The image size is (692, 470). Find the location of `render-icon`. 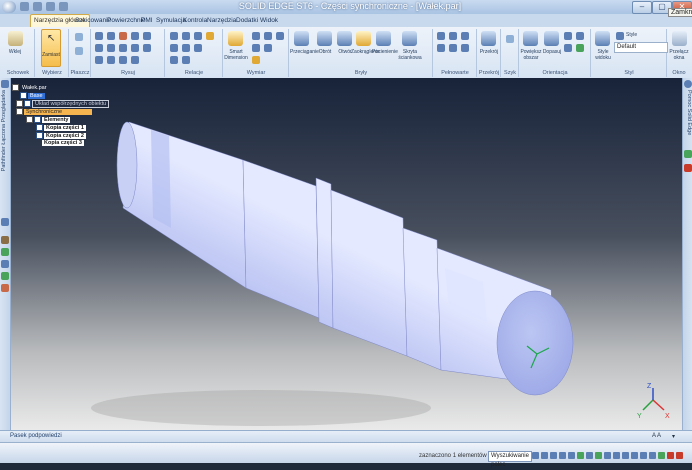

render-icon is located at coordinates (670, 455).